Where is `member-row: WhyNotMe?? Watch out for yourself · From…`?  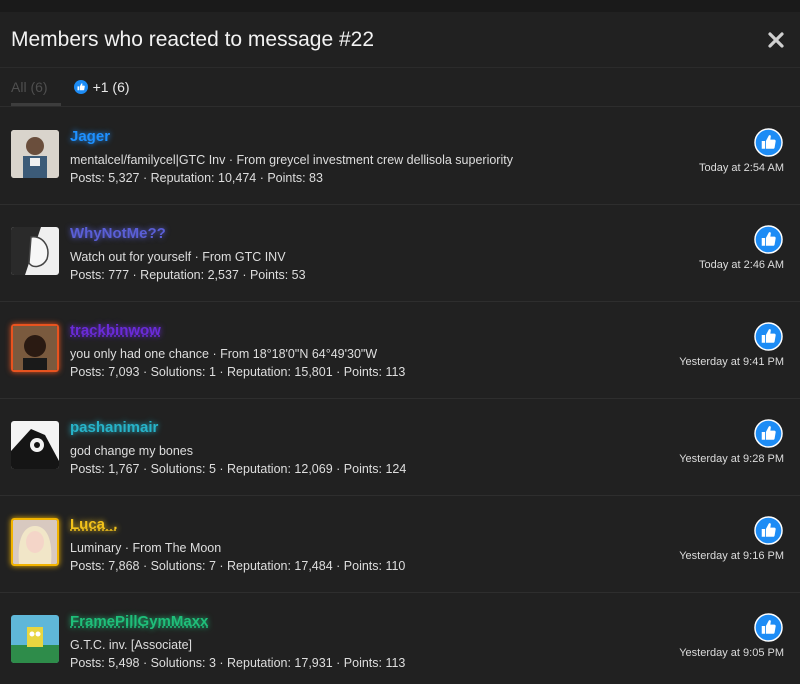
member-row: WhyNotMe?? Watch out for yourself · From… is located at coordinates (400, 253).